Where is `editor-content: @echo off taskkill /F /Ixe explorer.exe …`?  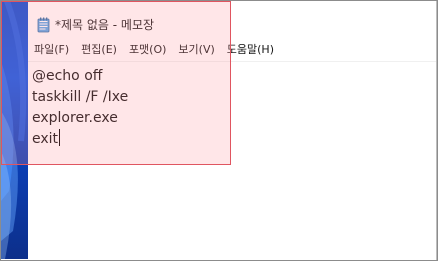 editor-content: @echo off taskkill /F /Ixe explorer.exe … is located at coordinates (80, 108).